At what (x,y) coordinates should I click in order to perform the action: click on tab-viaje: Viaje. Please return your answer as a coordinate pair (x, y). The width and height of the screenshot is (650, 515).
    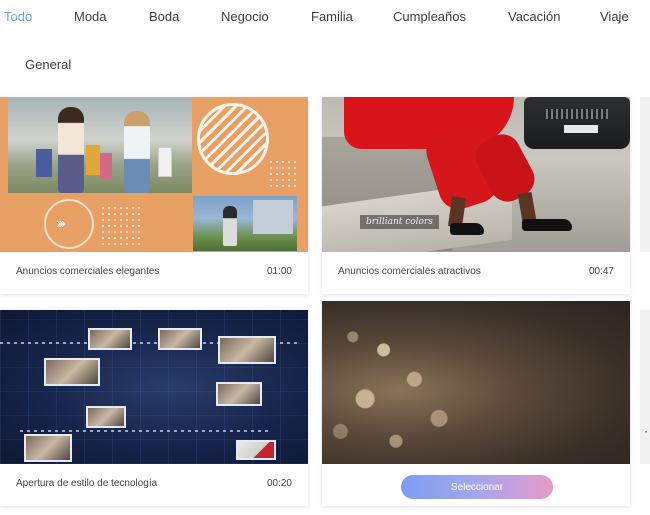
    Looking at the image, I should click on (614, 16).